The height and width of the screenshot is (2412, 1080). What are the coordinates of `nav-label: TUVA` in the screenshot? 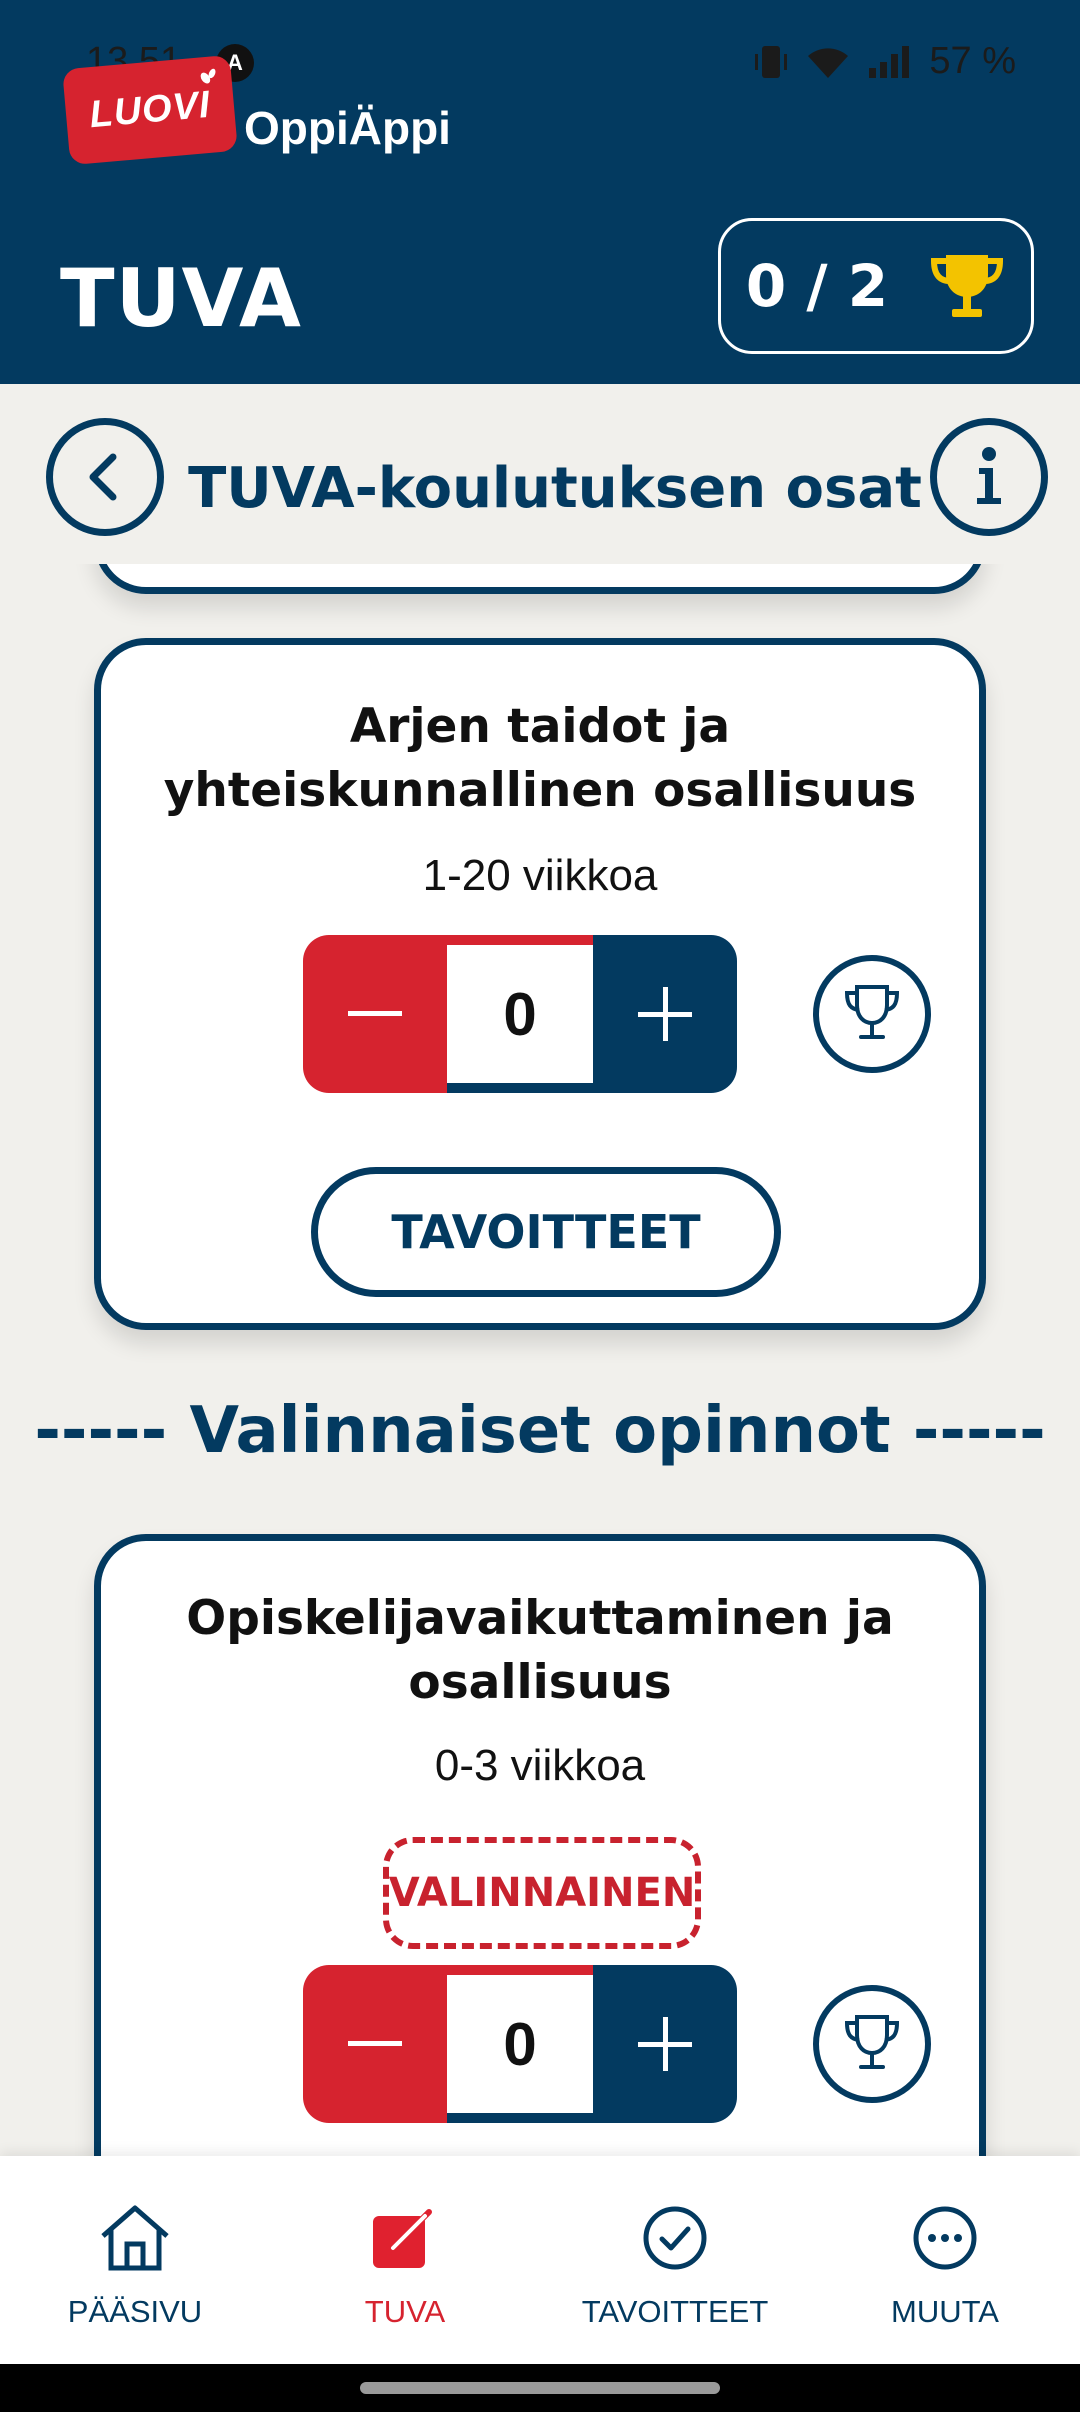 It's located at (405, 2311).